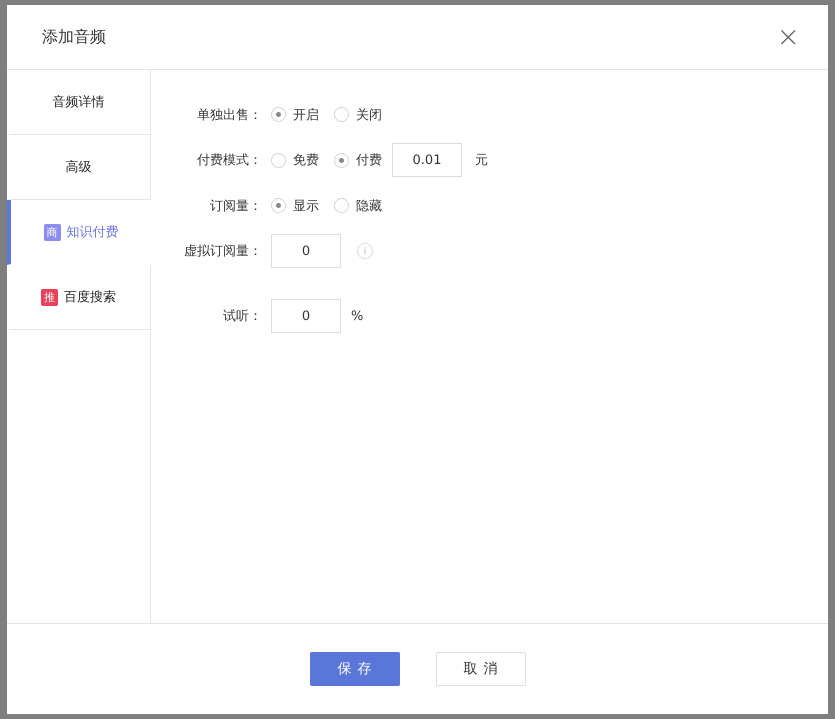  What do you see at coordinates (242, 316) in the screenshot?
I see `field-label: 试听：` at bounding box center [242, 316].